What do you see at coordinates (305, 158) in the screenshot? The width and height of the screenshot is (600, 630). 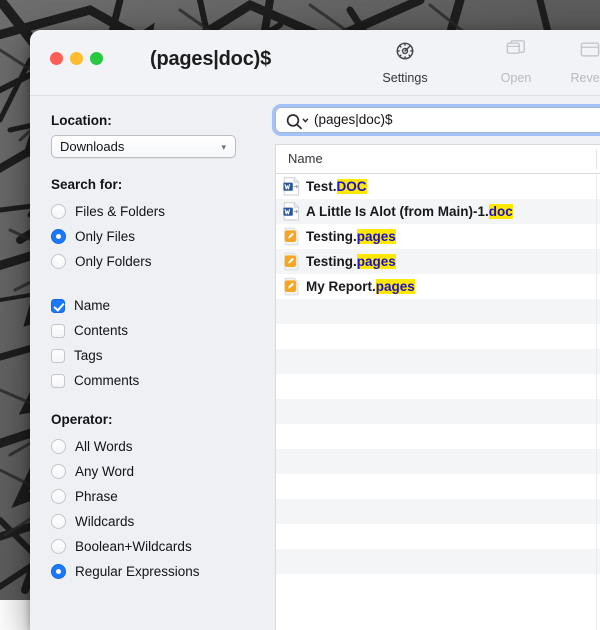 I see `column-header-name: Name` at bounding box center [305, 158].